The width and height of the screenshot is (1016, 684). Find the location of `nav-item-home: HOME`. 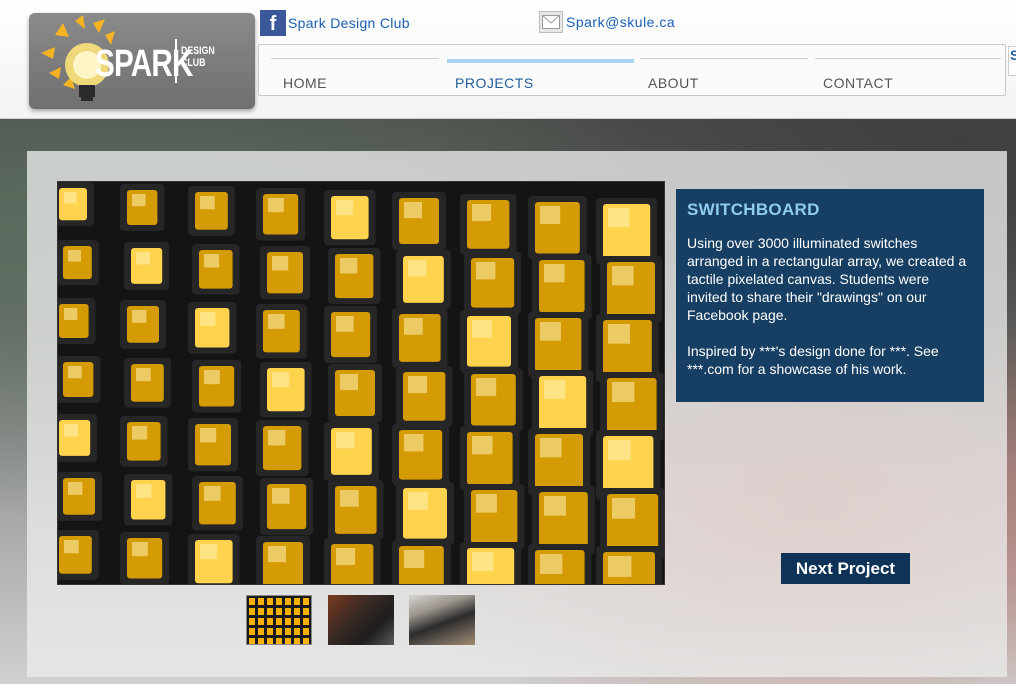

nav-item-home: HOME is located at coordinates (355, 70).